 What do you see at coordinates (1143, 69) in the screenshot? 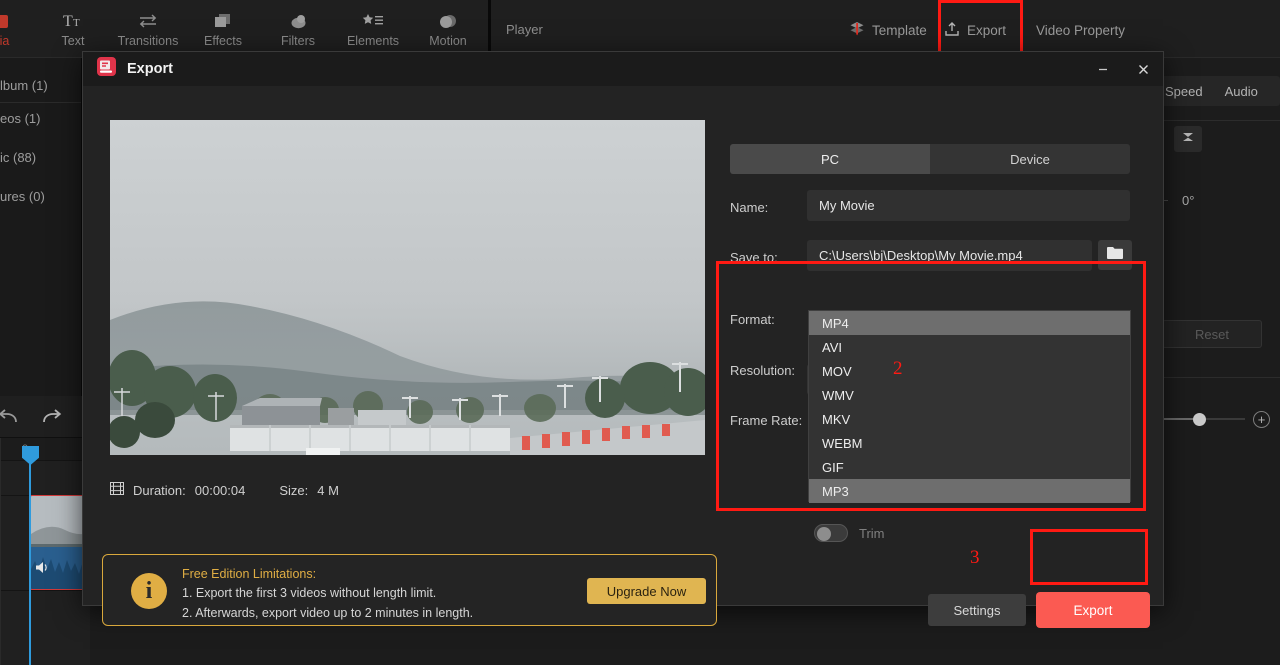
I see `close-button` at bounding box center [1143, 69].